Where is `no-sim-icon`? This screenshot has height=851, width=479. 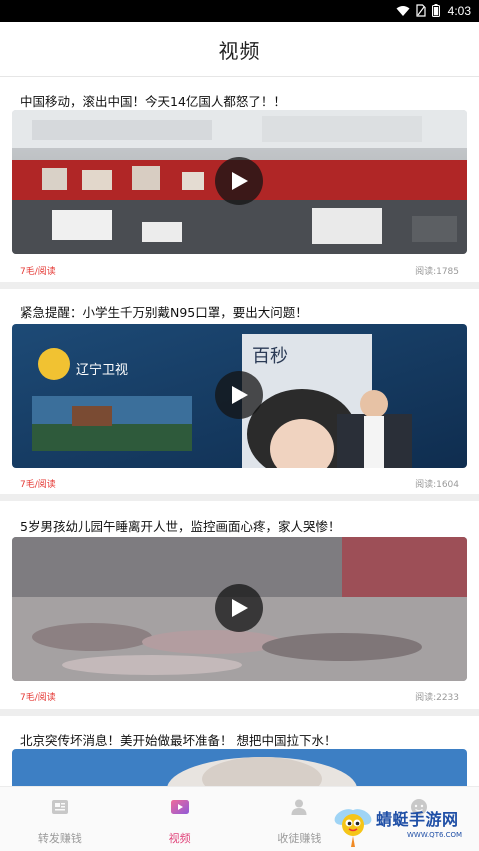
no-sim-icon is located at coordinates (421, 11).